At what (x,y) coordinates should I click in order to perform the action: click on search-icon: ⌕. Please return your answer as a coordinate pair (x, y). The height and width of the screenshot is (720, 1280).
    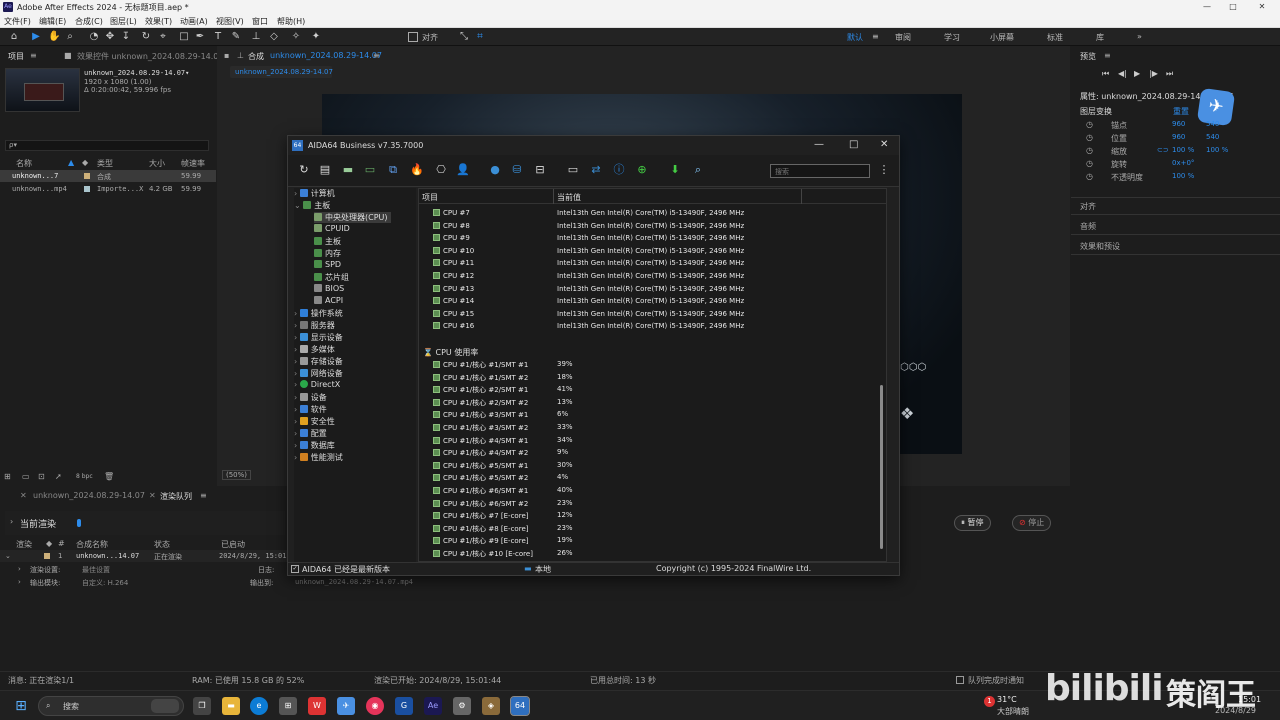
    Looking at the image, I should click on (698, 170).